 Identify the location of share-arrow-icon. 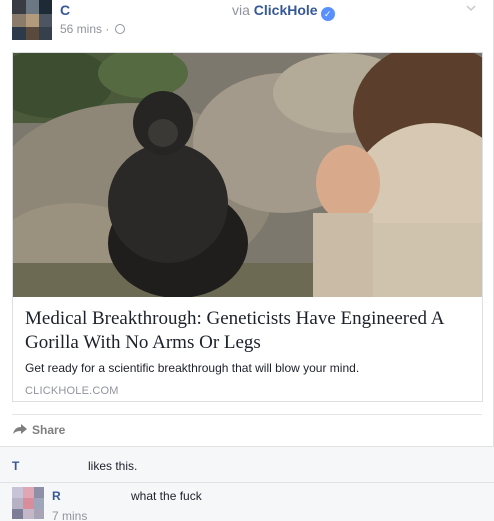
(20, 429).